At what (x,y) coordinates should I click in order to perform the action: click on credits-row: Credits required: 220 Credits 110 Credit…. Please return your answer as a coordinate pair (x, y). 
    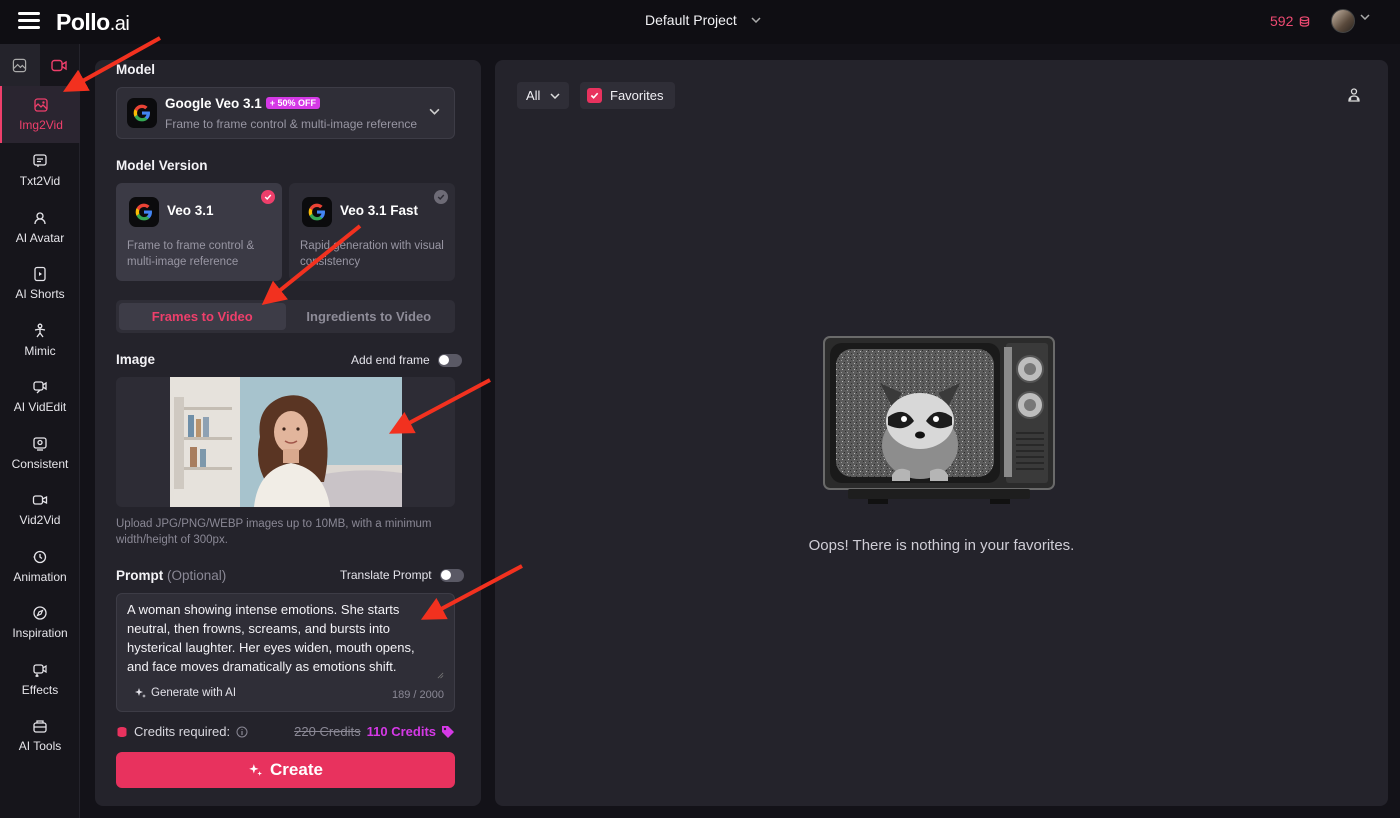
    Looking at the image, I should click on (285, 731).